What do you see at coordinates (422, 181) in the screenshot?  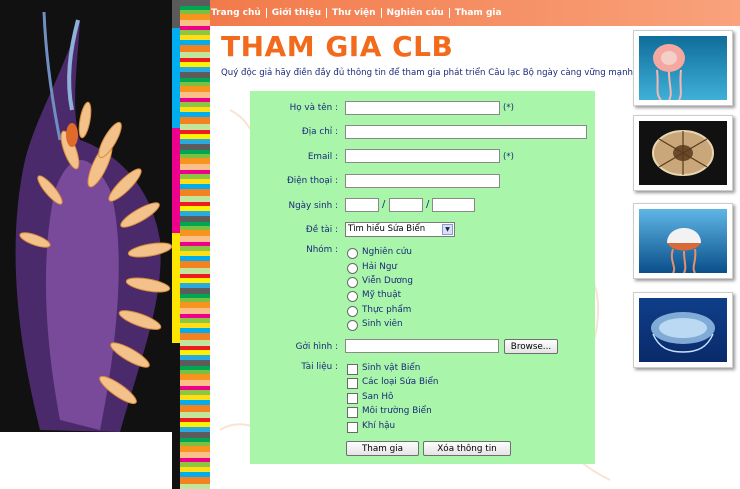 I see `phone-input` at bounding box center [422, 181].